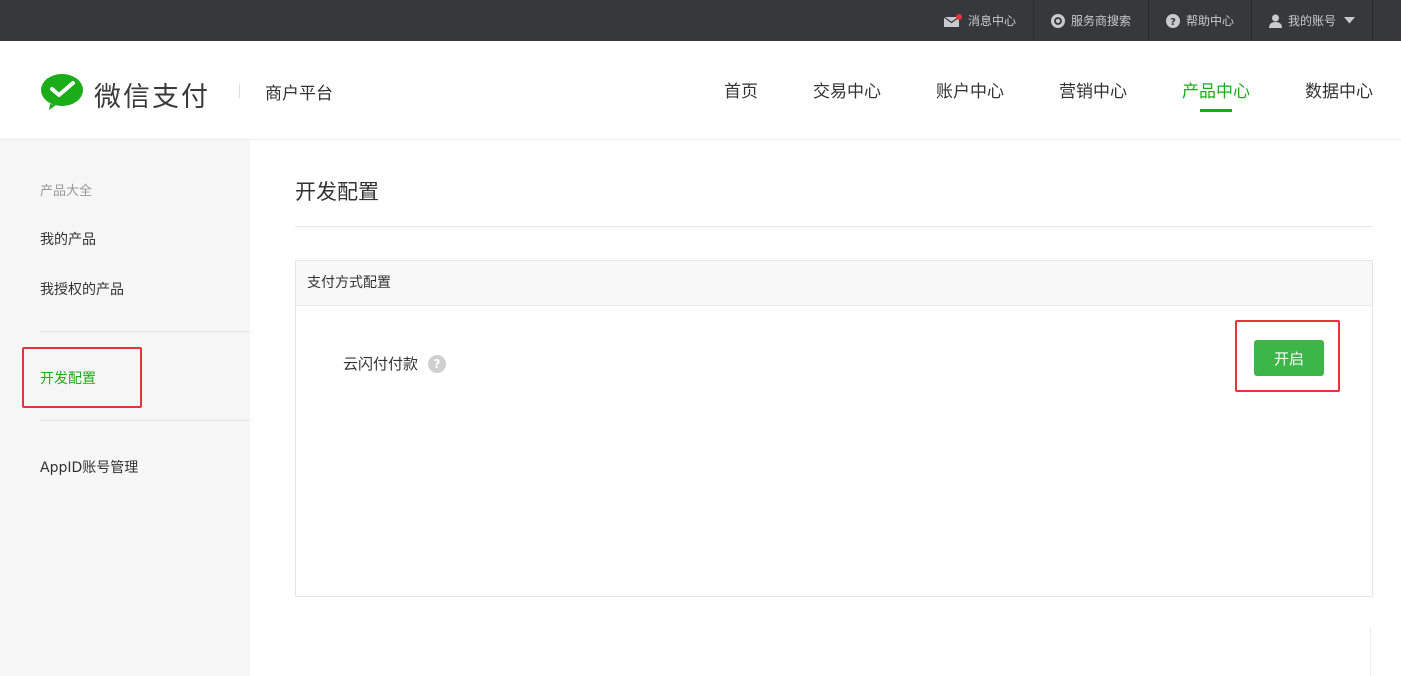  What do you see at coordinates (1370, 652) in the screenshot?
I see `scroll-edge-line` at bounding box center [1370, 652].